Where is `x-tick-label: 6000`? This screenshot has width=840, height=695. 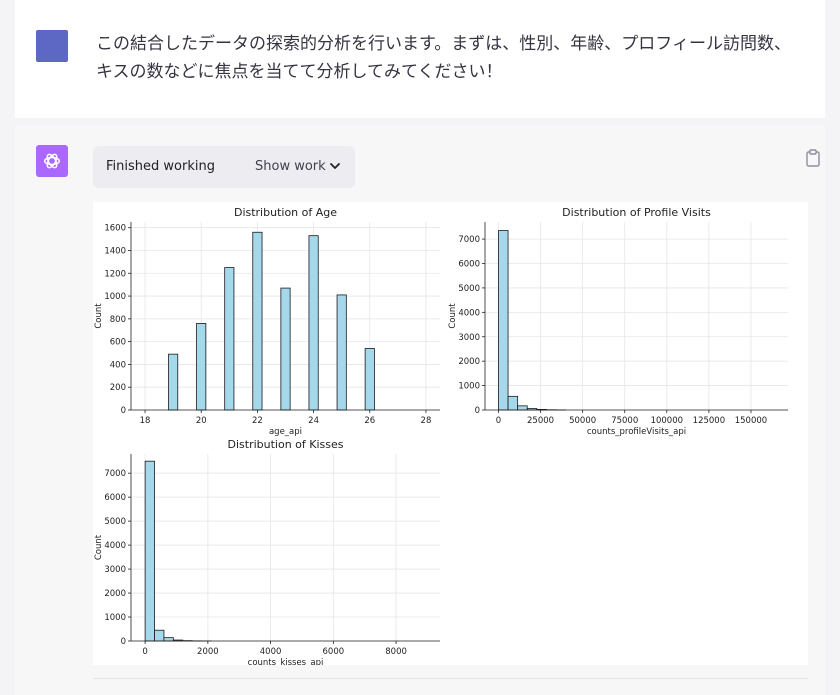 x-tick-label: 6000 is located at coordinates (334, 652).